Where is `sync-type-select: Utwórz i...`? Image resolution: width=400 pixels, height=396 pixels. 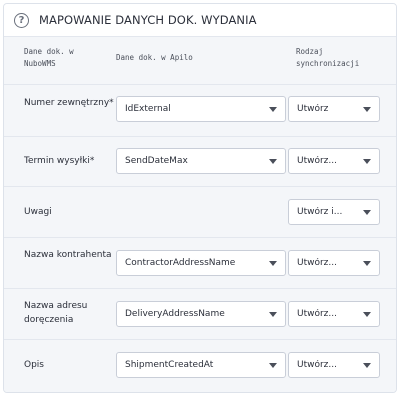
sync-type-select: Utwórz i... is located at coordinates (334, 212).